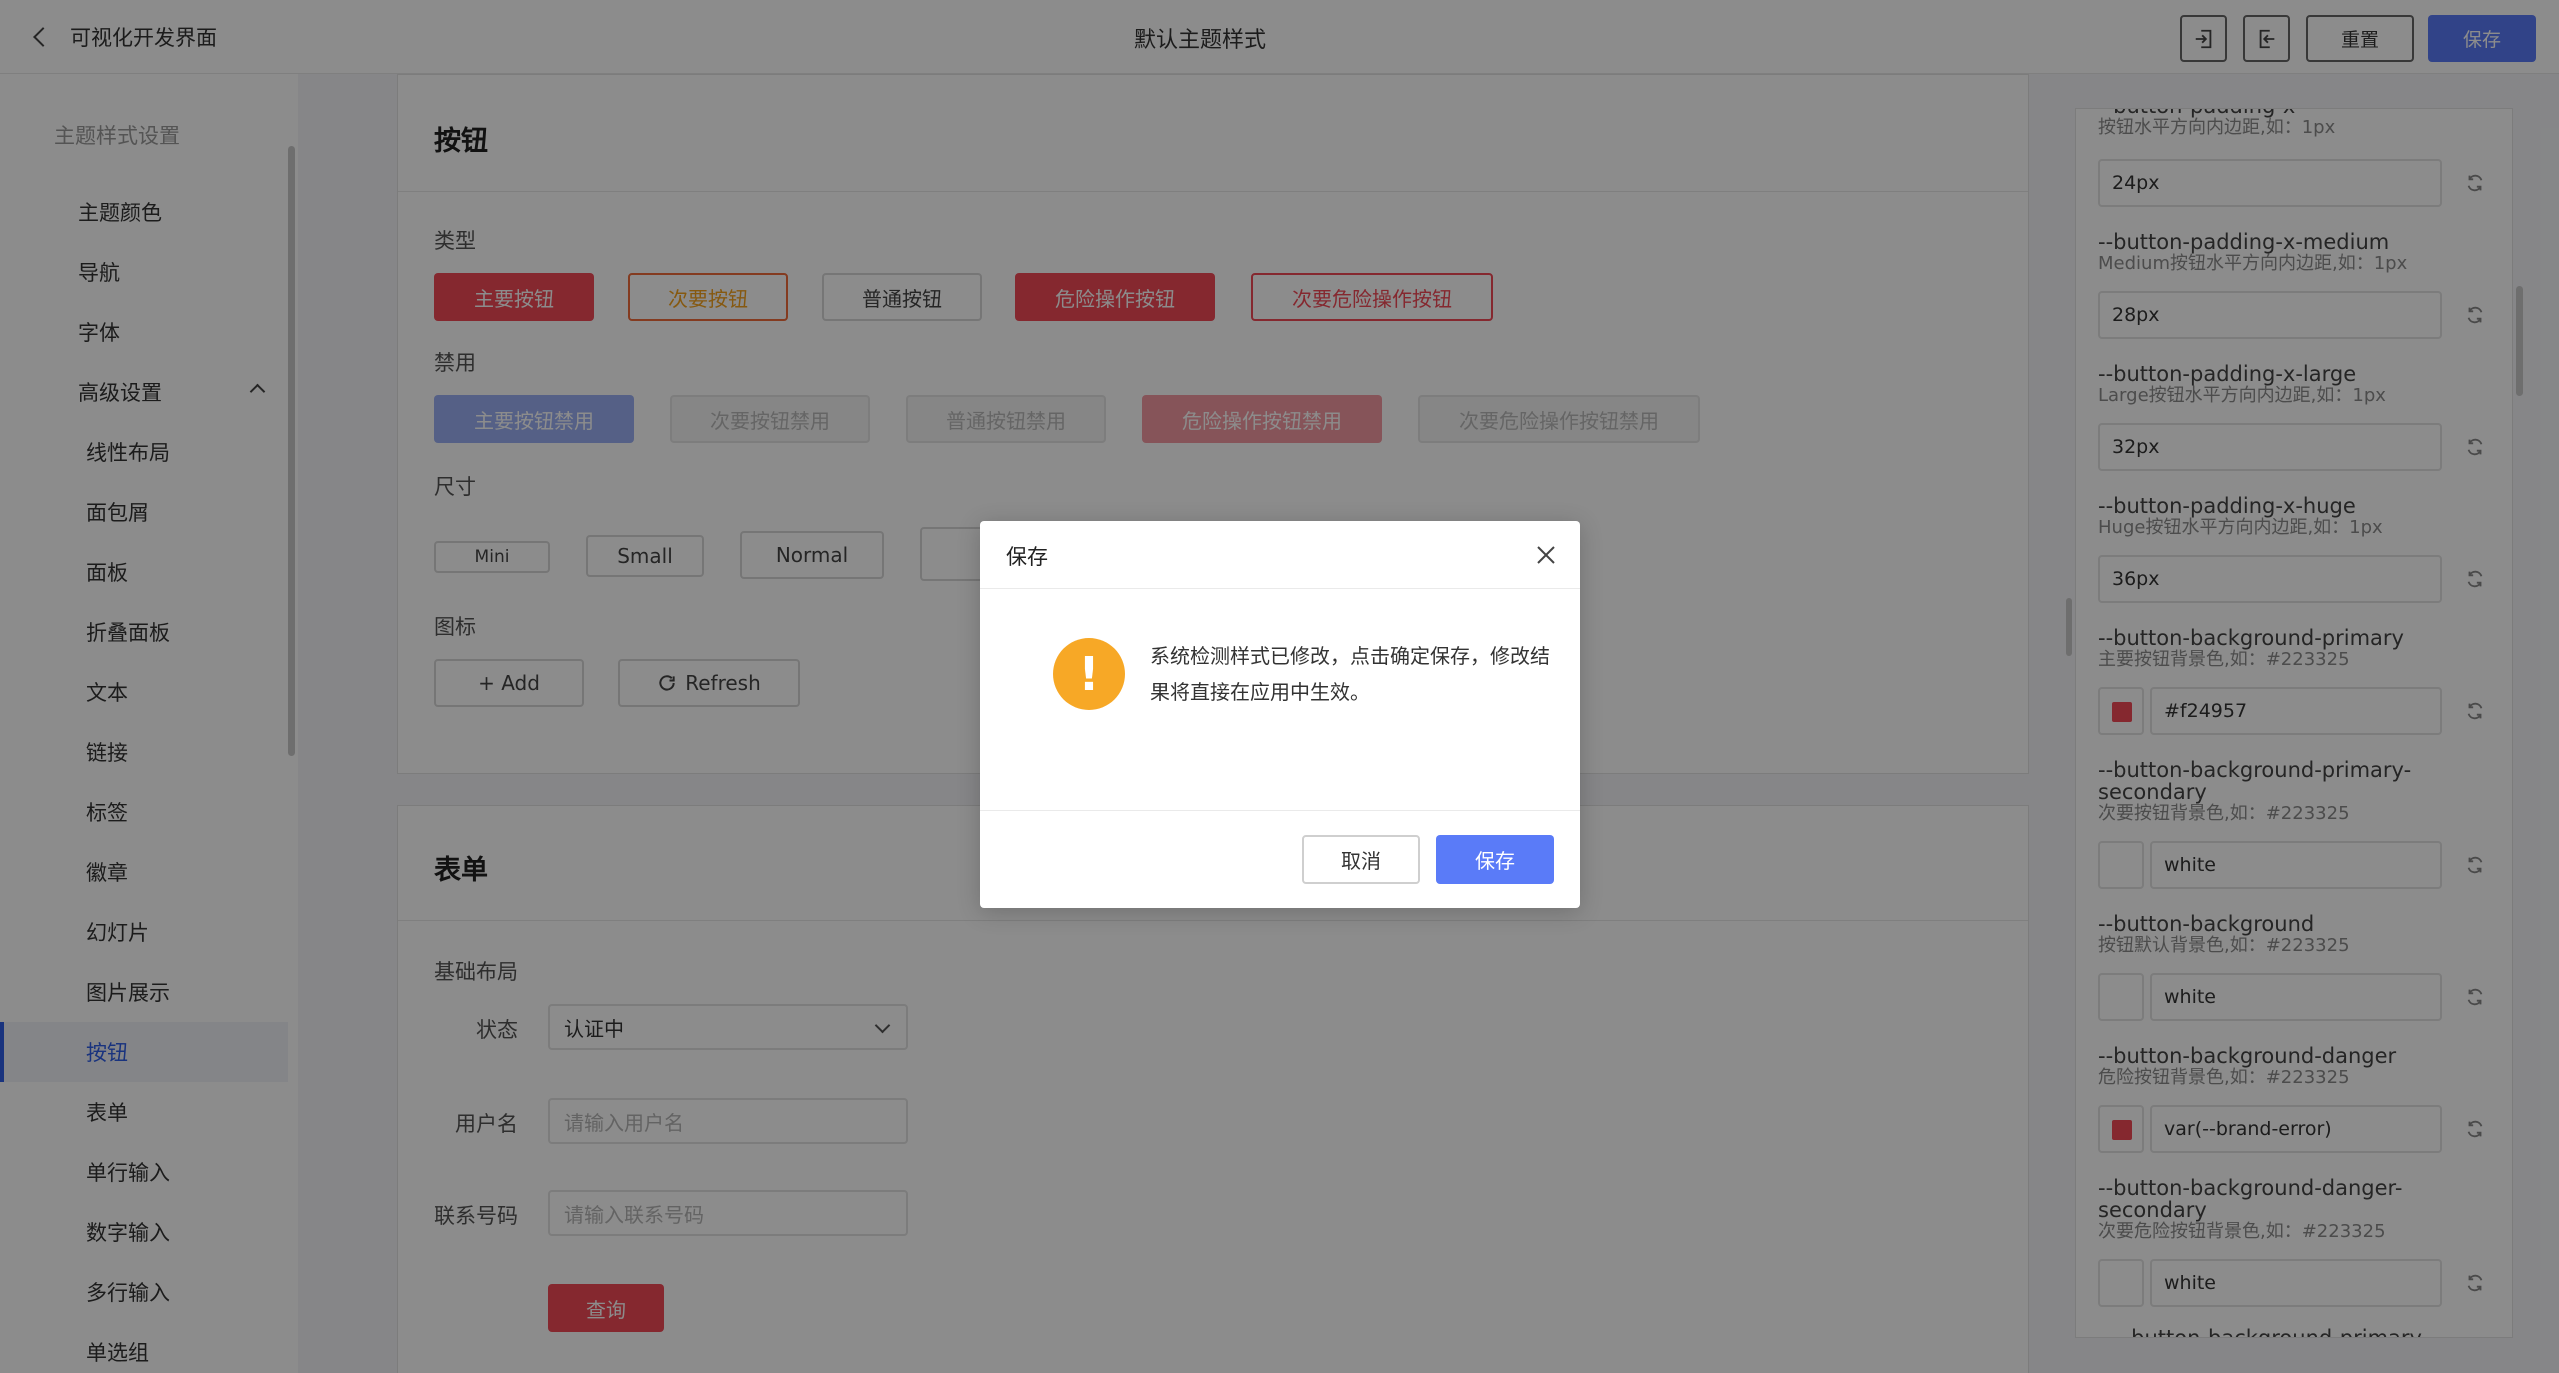  Describe the element at coordinates (1361, 859) in the screenshot. I see `cancel-button: 取消` at that location.